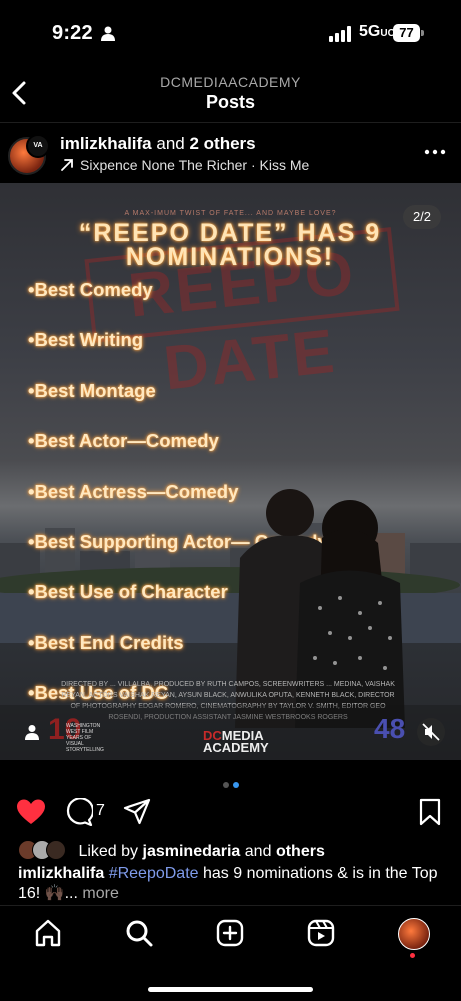 Image resolution: width=461 pixels, height=1001 pixels. I want to click on search-icon, so click(139, 933).